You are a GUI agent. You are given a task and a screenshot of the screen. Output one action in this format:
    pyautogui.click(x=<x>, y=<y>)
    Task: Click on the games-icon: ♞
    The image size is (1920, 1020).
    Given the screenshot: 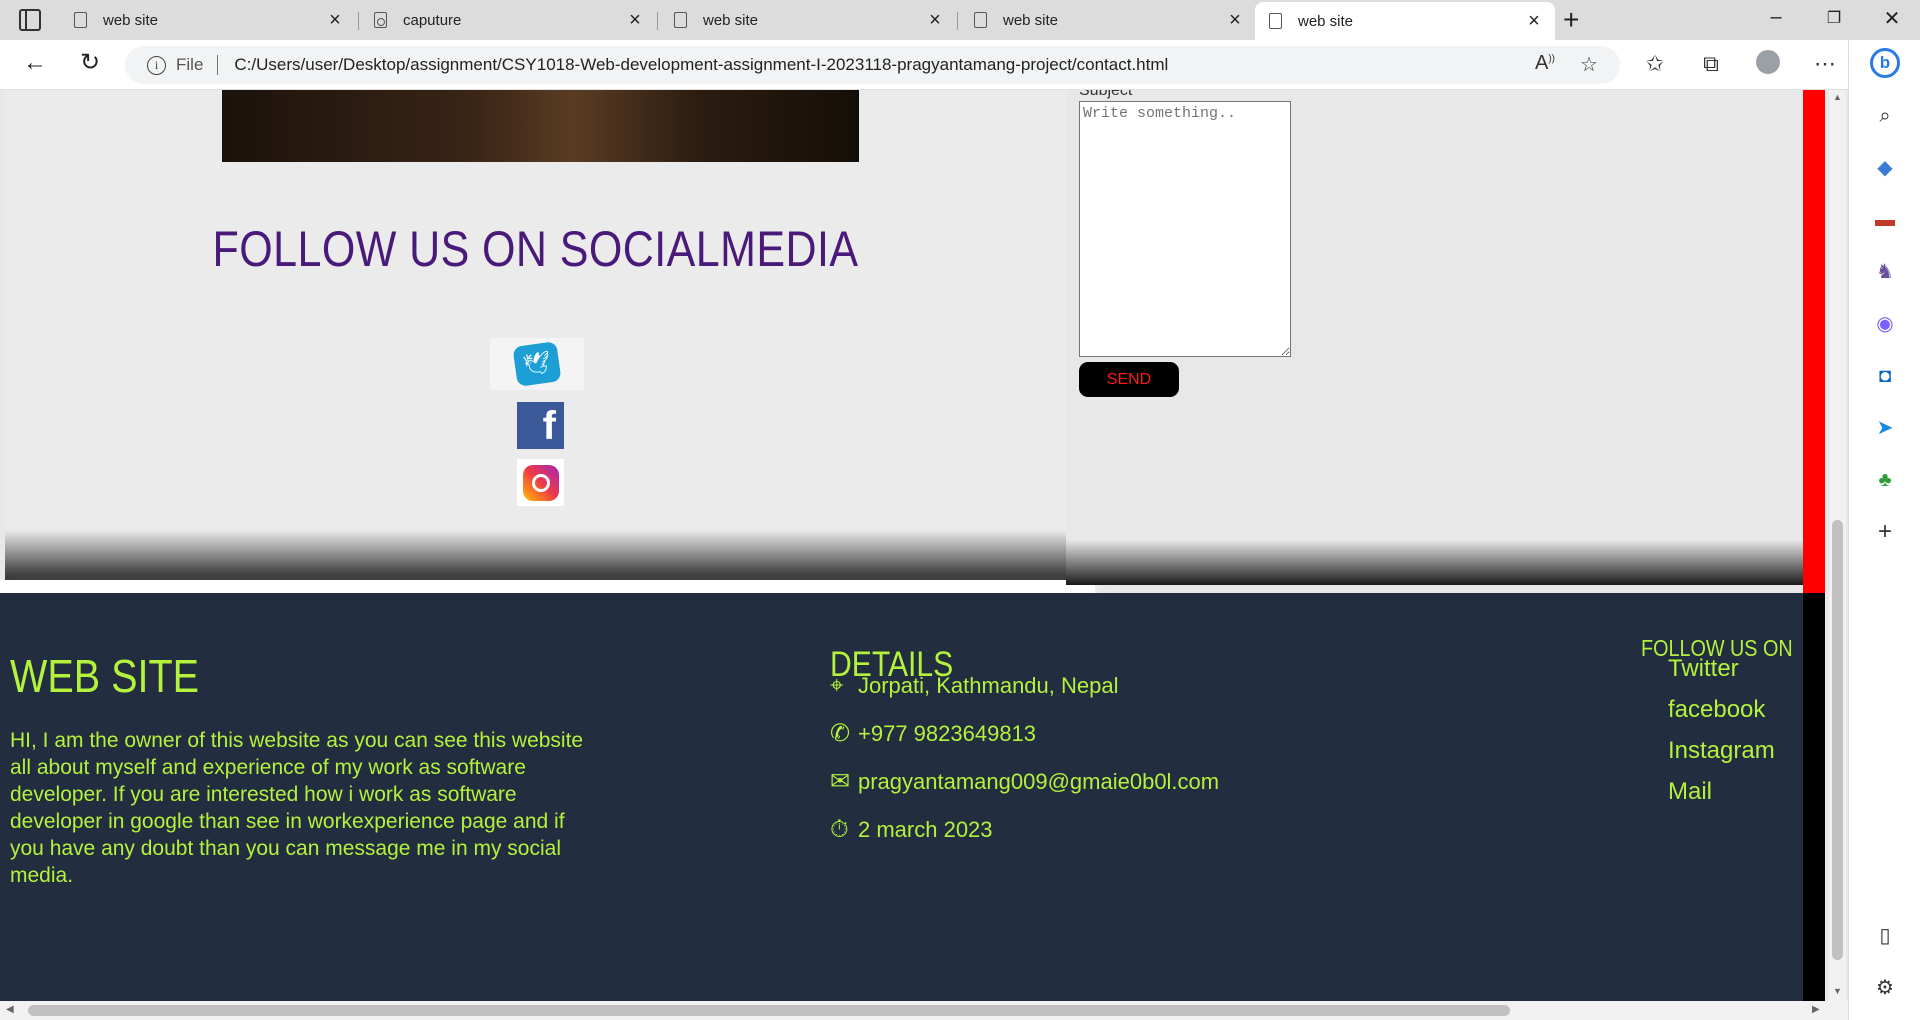 What is the action you would take?
    pyautogui.click(x=1885, y=272)
    